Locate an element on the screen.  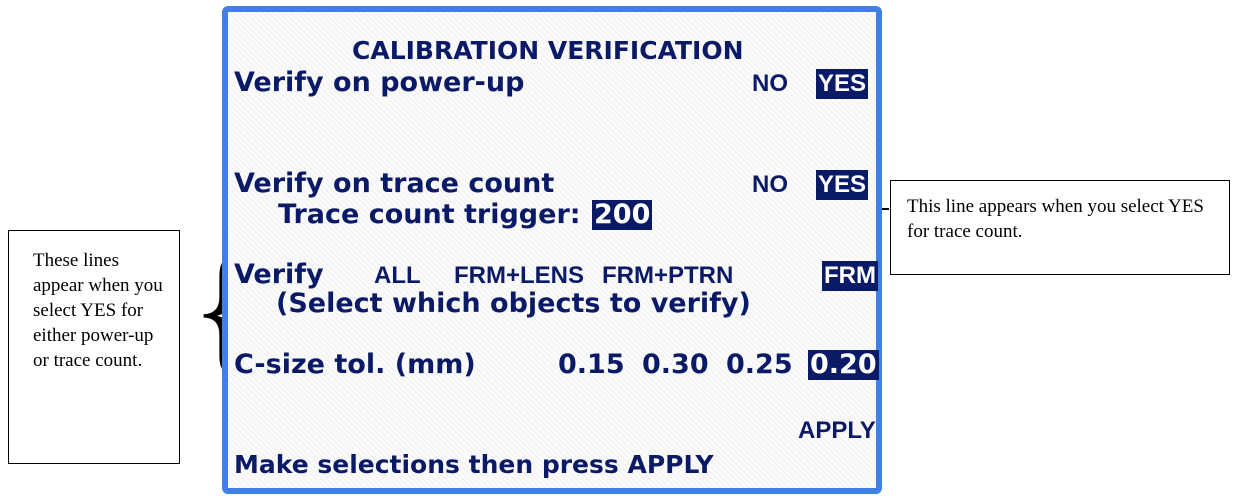
power-up-label: Verify on power-up is located at coordinates (379, 82).